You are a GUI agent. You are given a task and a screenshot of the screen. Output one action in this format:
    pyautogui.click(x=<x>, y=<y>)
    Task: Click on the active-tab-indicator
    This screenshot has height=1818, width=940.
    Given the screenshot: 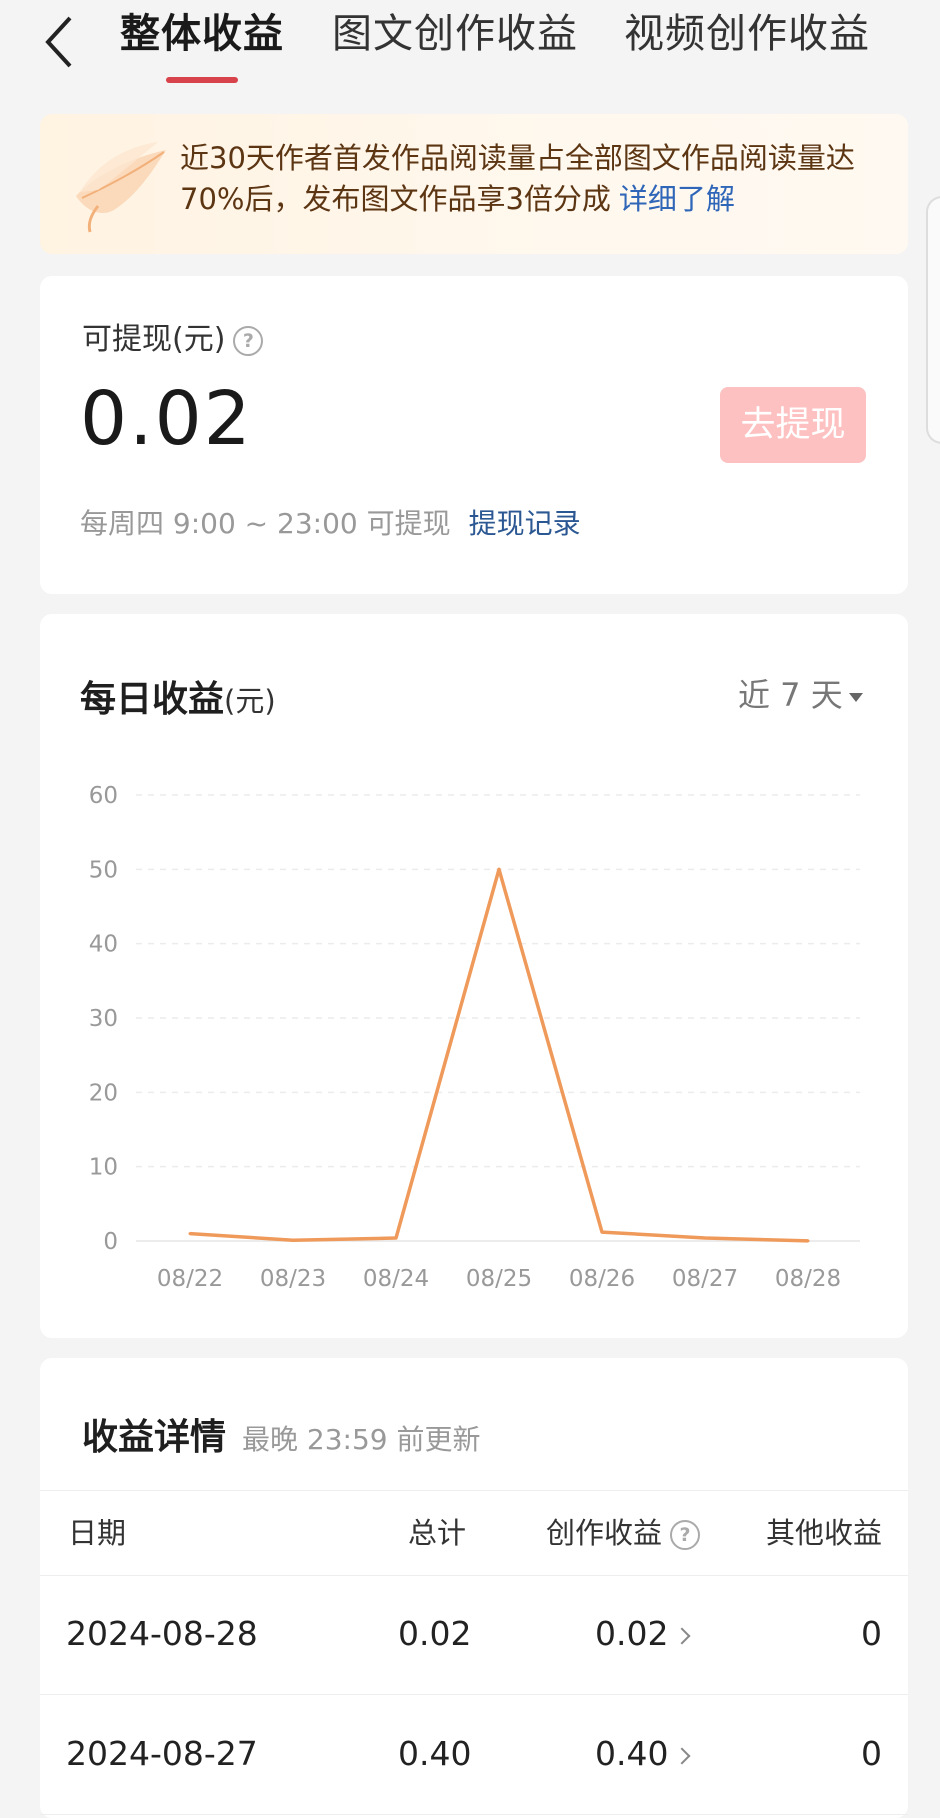 What is the action you would take?
    pyautogui.click(x=202, y=80)
    